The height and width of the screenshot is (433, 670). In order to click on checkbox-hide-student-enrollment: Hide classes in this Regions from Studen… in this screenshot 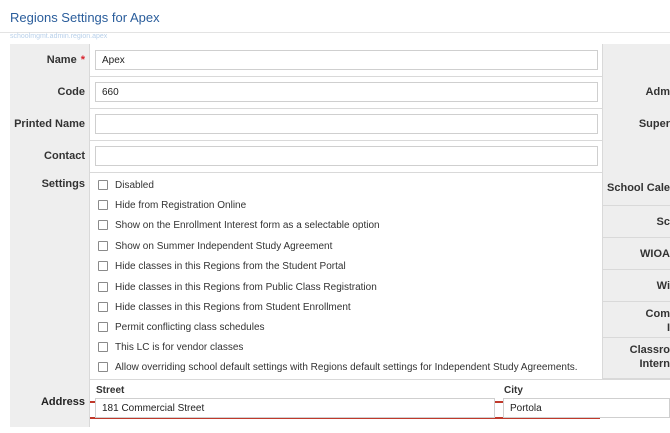, I will do `click(224, 307)`.